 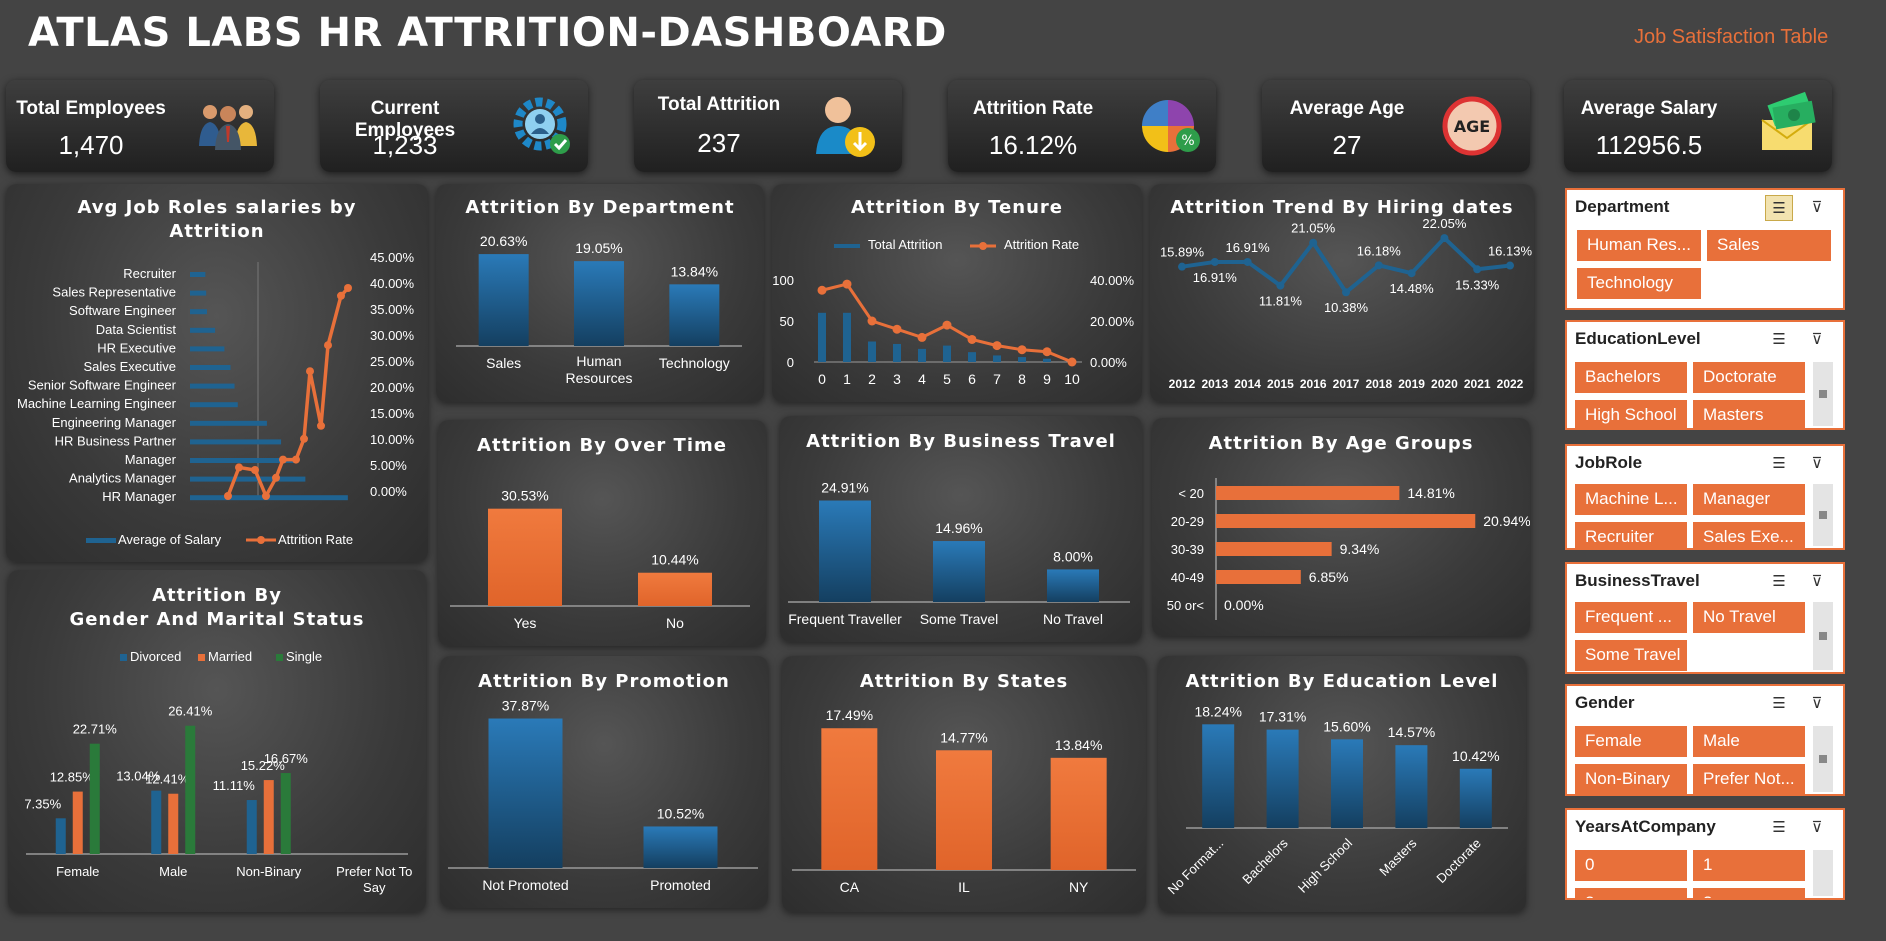 What do you see at coordinates (1072, 379) in the screenshot?
I see `category-label: 10` at bounding box center [1072, 379].